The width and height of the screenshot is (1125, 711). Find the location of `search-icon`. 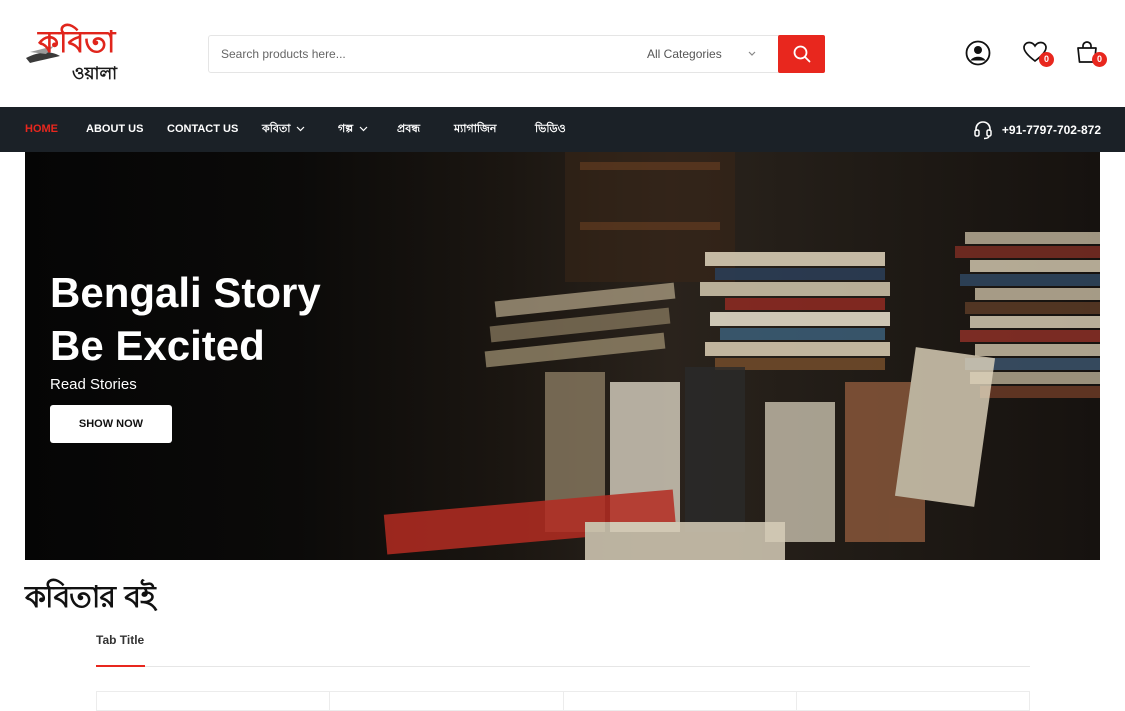

search-icon is located at coordinates (801, 54).